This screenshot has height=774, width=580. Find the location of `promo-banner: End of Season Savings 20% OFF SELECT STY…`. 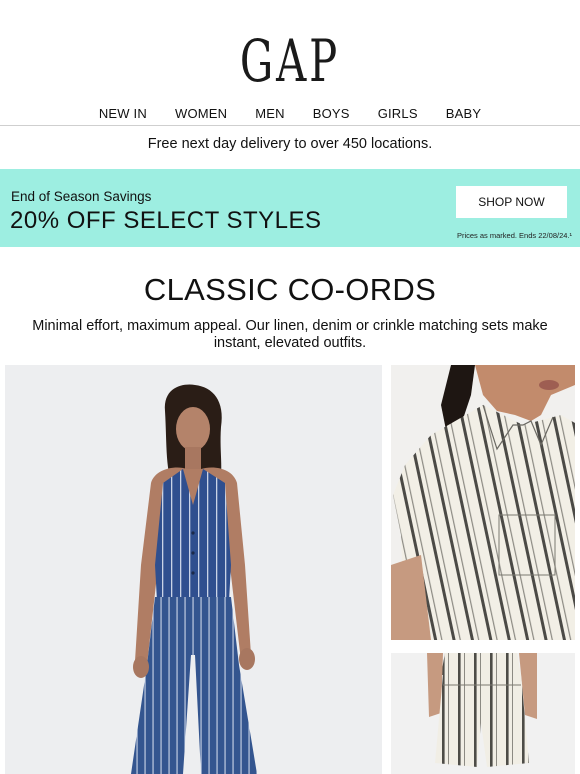

promo-banner: End of Season Savings 20% OFF SELECT STY… is located at coordinates (290, 208).